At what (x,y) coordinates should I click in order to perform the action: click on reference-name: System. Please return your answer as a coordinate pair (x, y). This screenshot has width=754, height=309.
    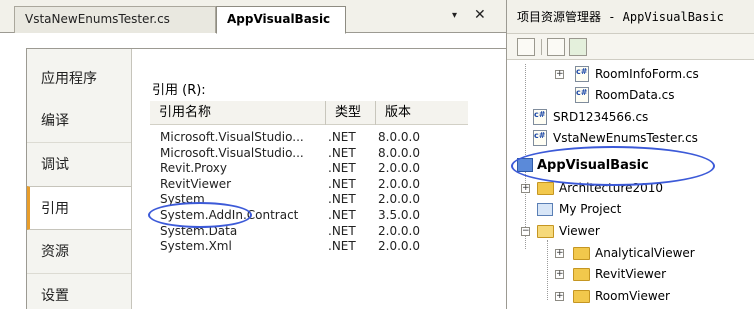
    Looking at the image, I should click on (182, 199).